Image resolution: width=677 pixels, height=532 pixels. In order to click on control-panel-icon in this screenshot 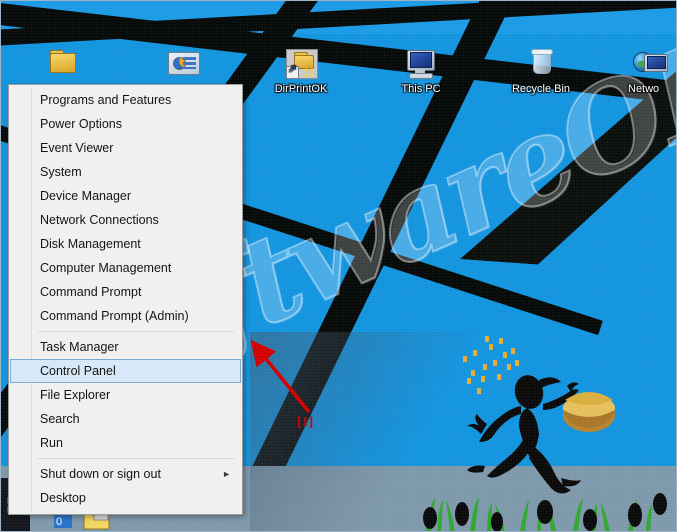, I will do `click(183, 64)`.